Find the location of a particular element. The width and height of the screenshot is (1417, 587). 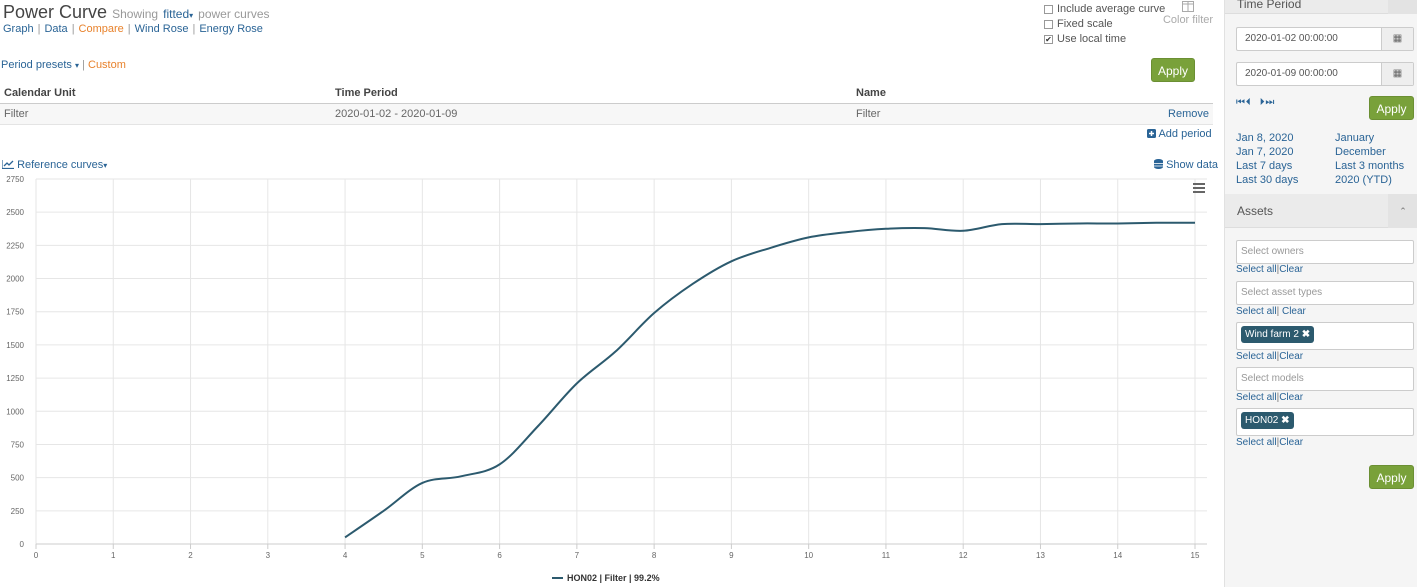

types-select-clear: Select all| Clear is located at coordinates (1271, 311).